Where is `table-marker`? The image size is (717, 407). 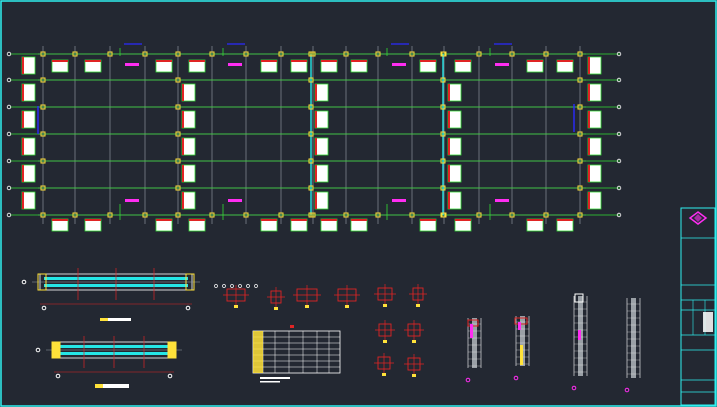
table-marker is located at coordinates (292, 326).